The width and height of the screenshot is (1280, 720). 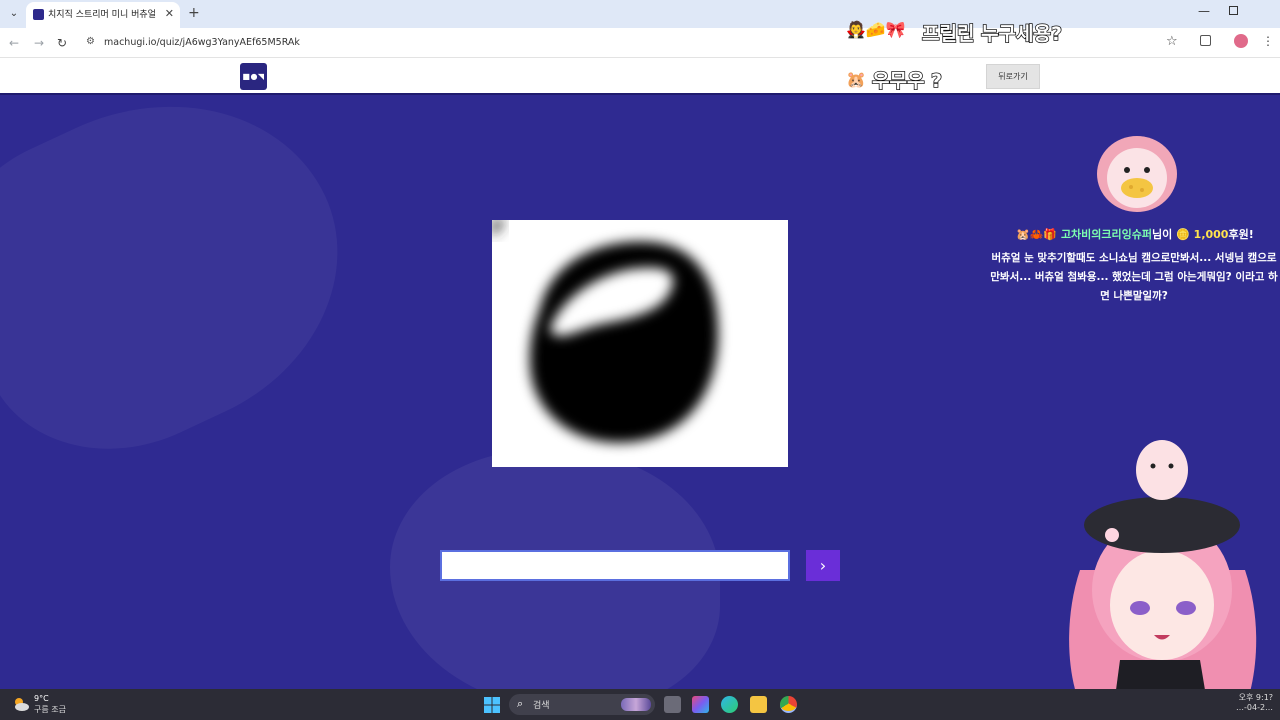 I want to click on new-tab-button: +, so click(x=194, y=13).